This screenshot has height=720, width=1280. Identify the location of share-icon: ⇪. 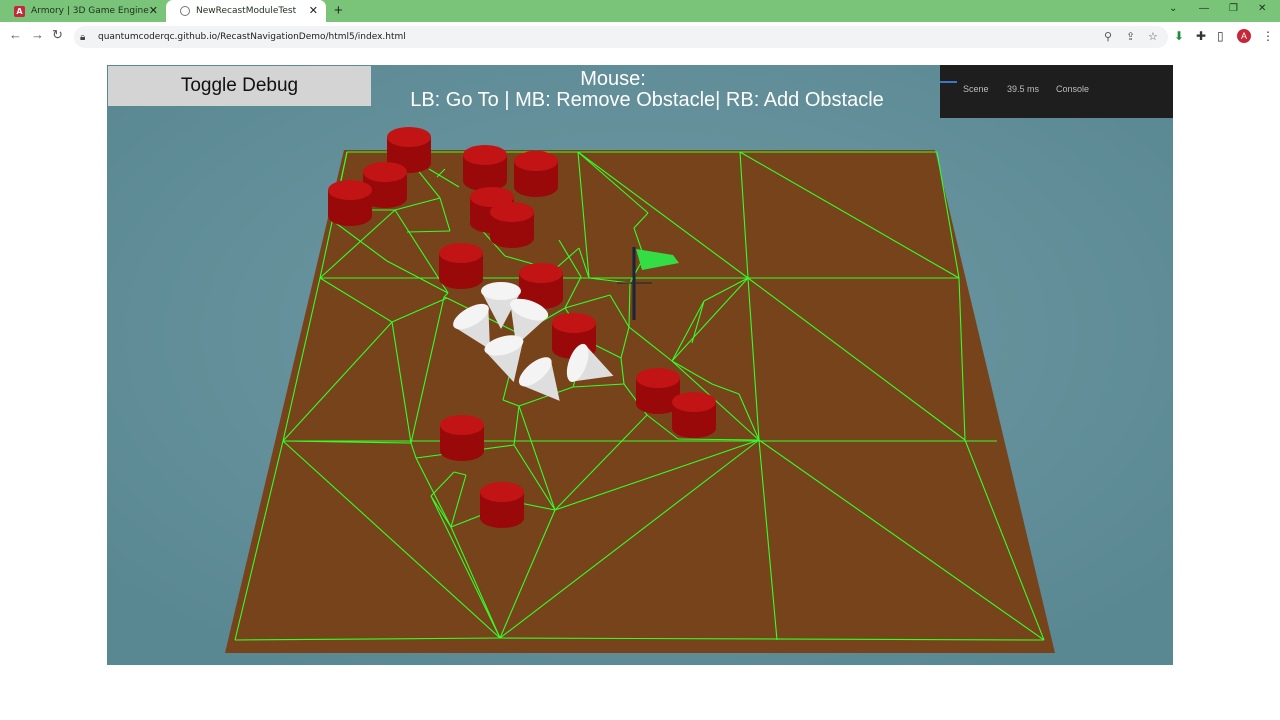
(1130, 36).